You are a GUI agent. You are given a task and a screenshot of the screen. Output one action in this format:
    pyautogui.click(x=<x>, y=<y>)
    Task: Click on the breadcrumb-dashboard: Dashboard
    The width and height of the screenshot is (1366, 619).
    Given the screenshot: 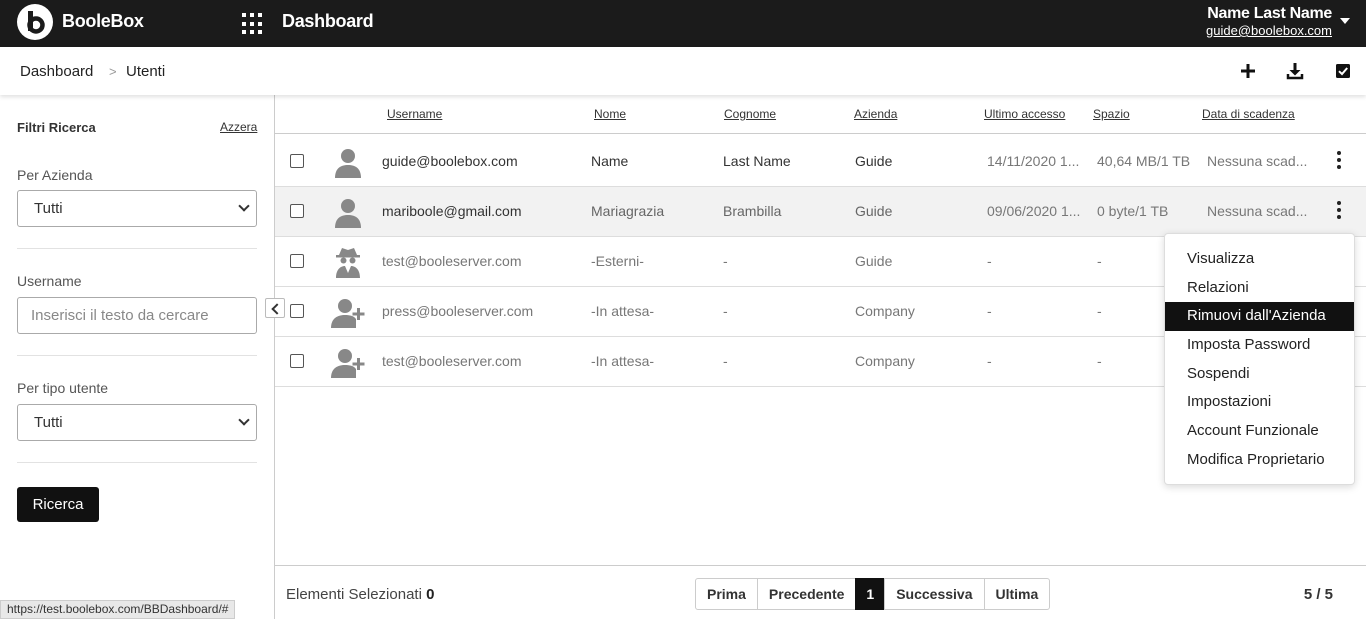 What is the action you would take?
    pyautogui.click(x=56, y=71)
    